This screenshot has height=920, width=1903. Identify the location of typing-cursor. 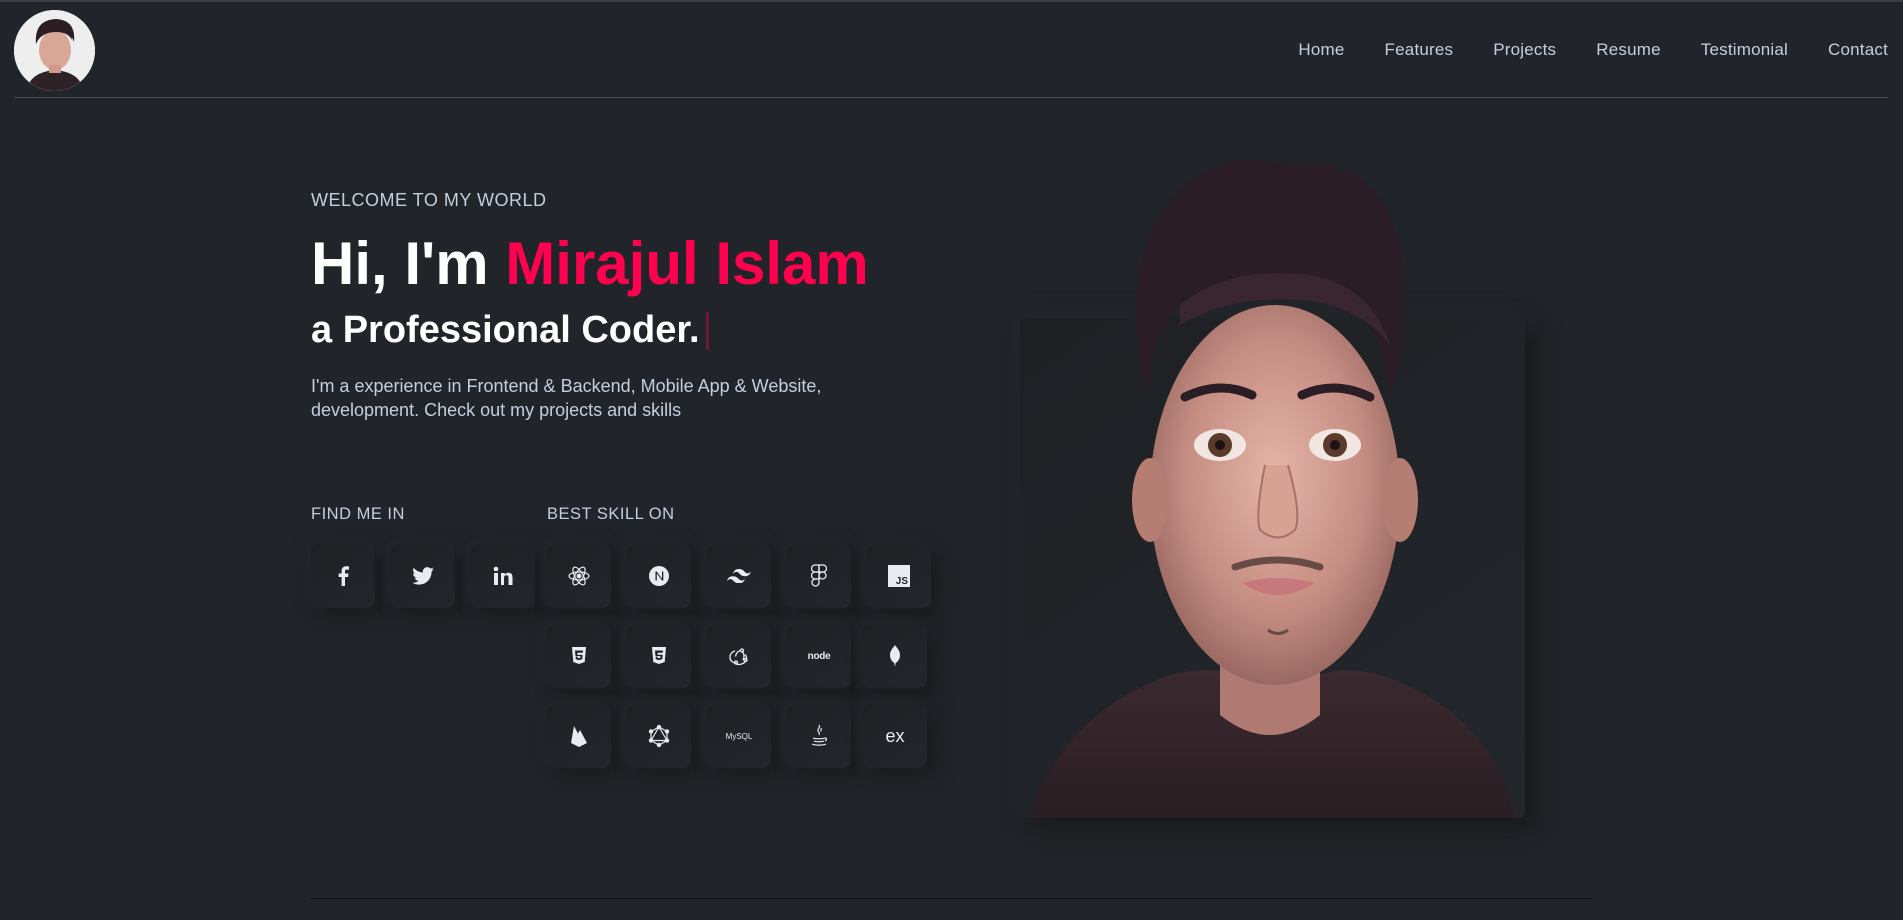
(707, 330).